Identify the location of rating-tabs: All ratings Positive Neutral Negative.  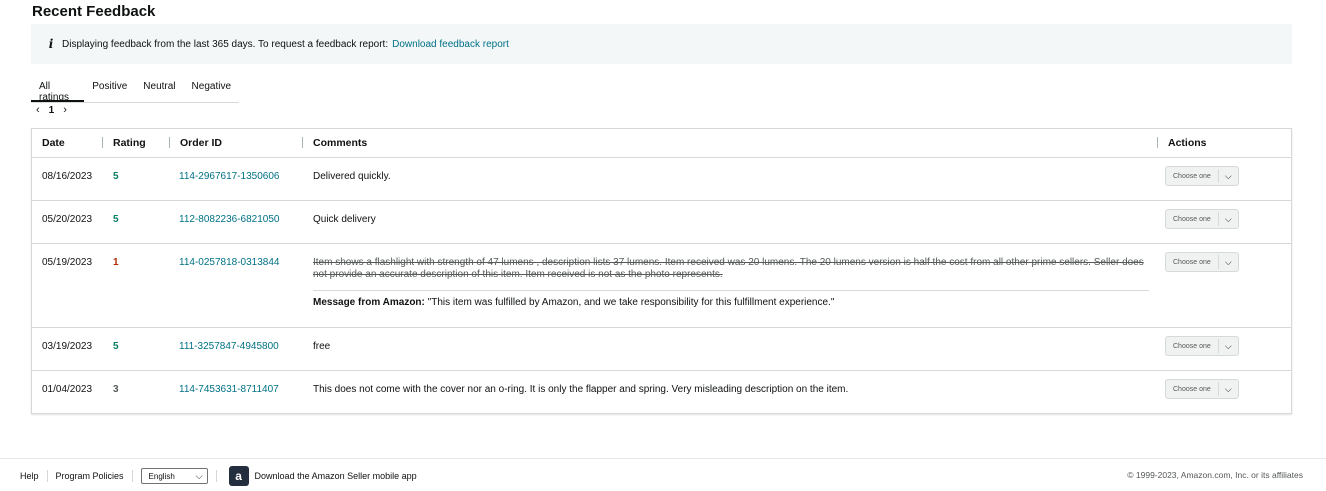
(135, 90).